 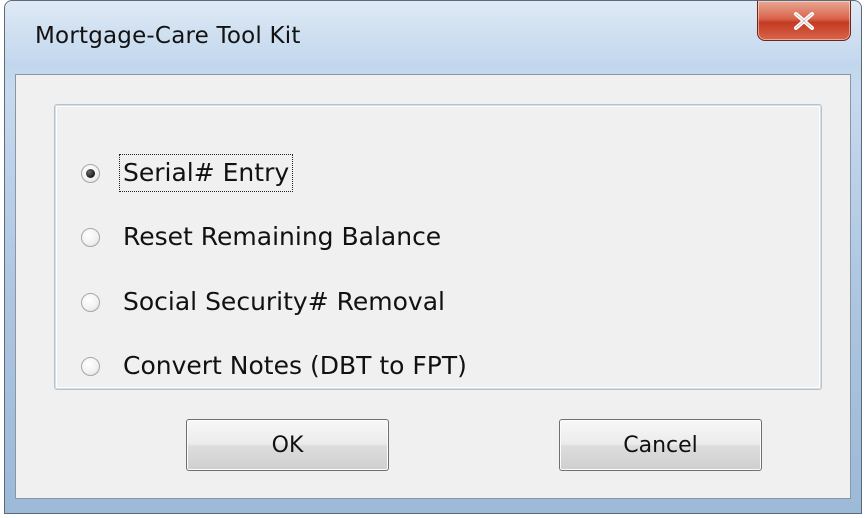 I want to click on radio-label: Social Security# Removal, so click(x=284, y=302).